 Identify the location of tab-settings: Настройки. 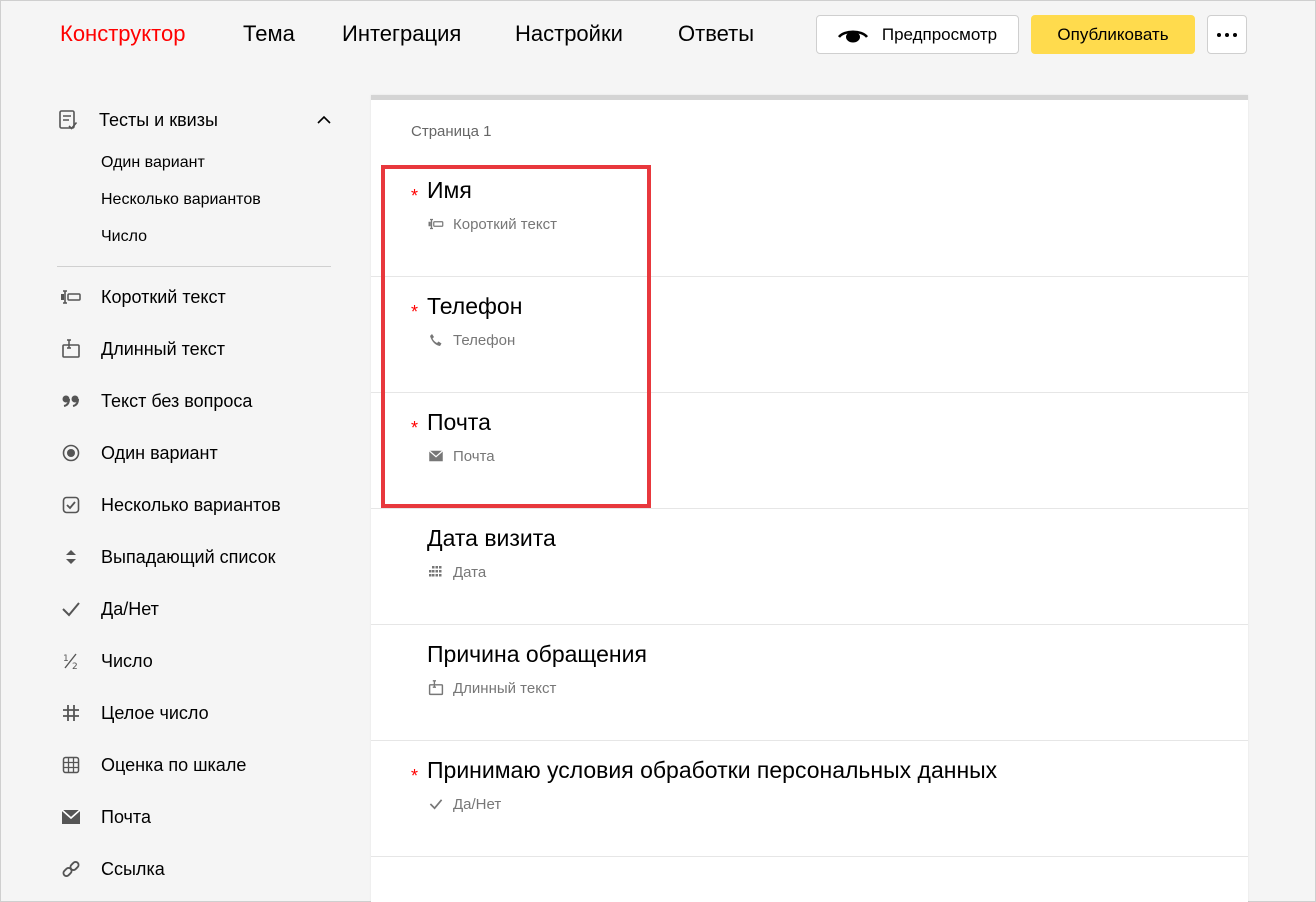
(569, 34).